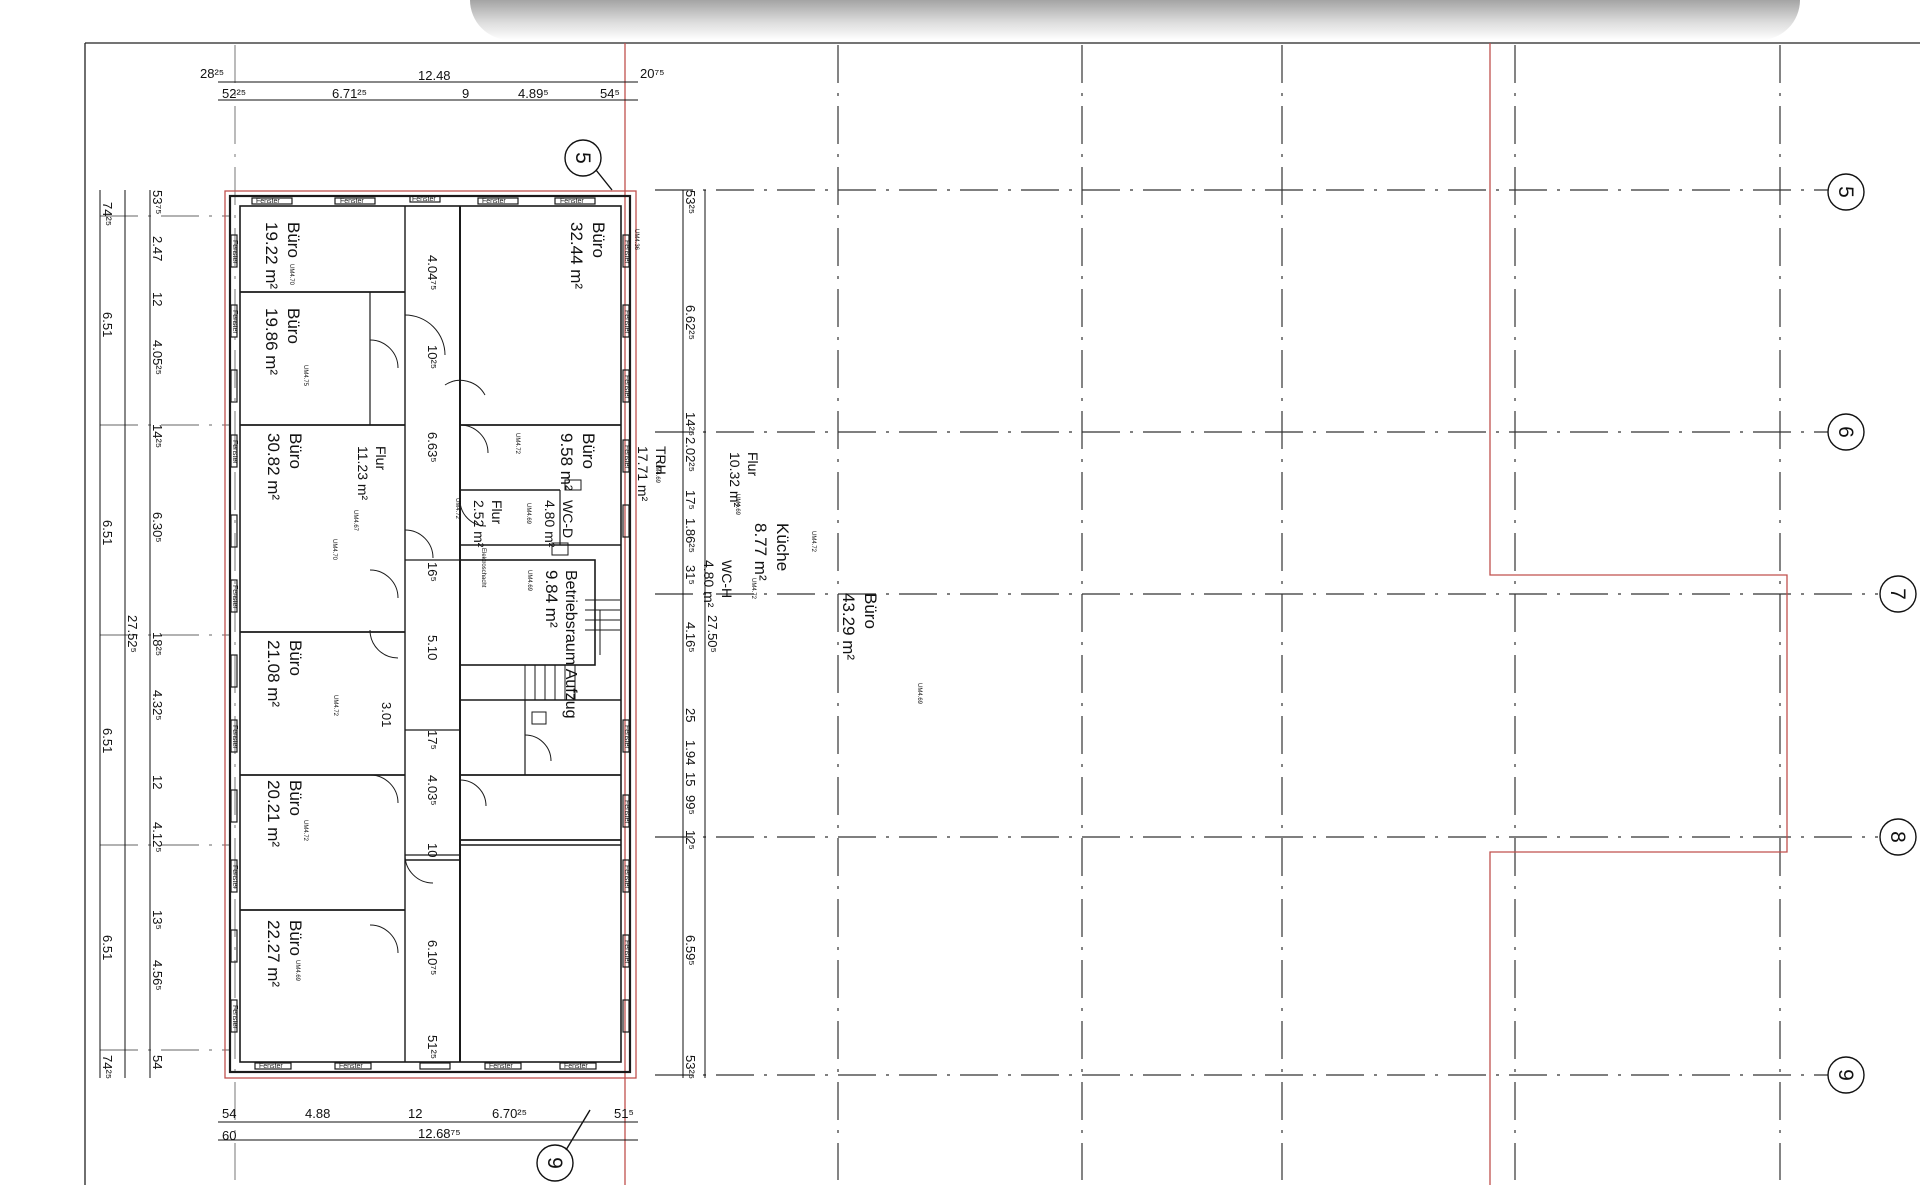 This screenshot has height=1203, width=1920. What do you see at coordinates (107, 1067) in the screenshot?
I see `dim-left-axis-5: 74²⁵` at bounding box center [107, 1067].